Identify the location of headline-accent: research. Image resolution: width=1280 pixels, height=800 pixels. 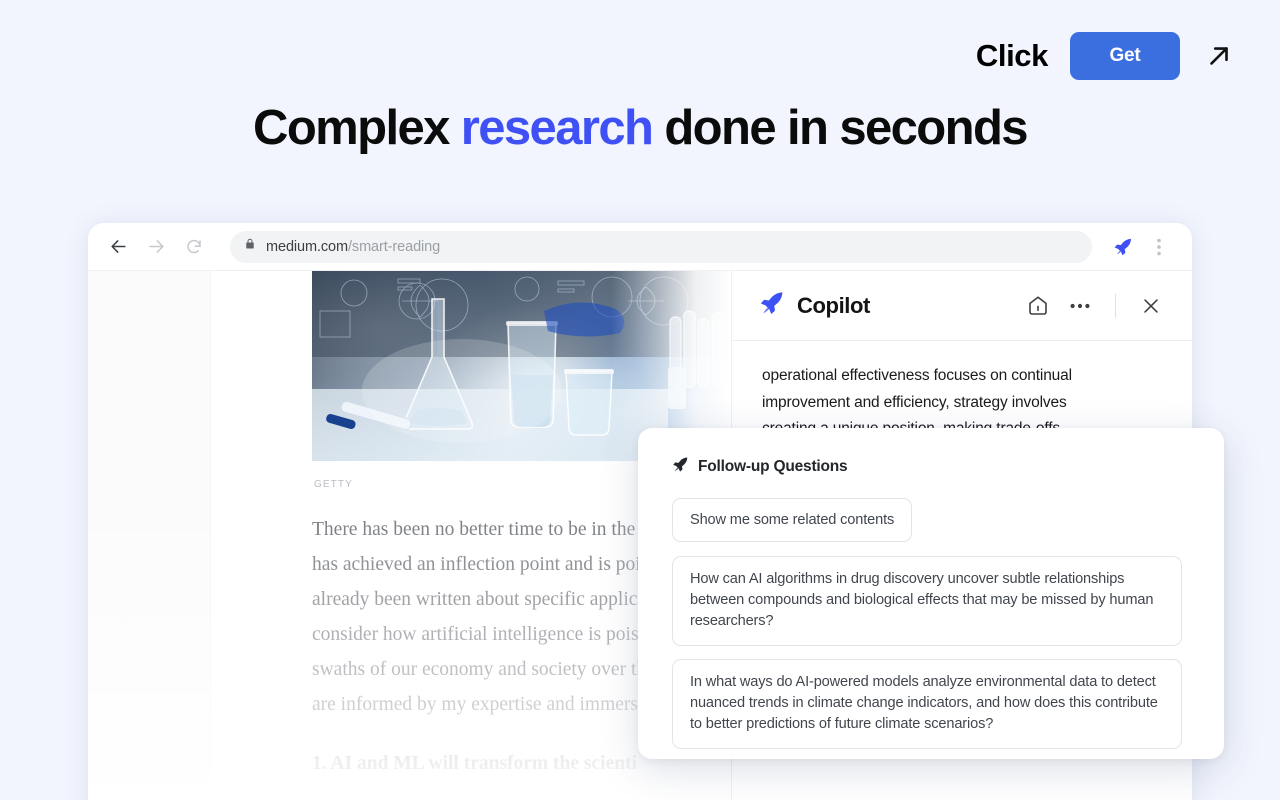
(557, 128).